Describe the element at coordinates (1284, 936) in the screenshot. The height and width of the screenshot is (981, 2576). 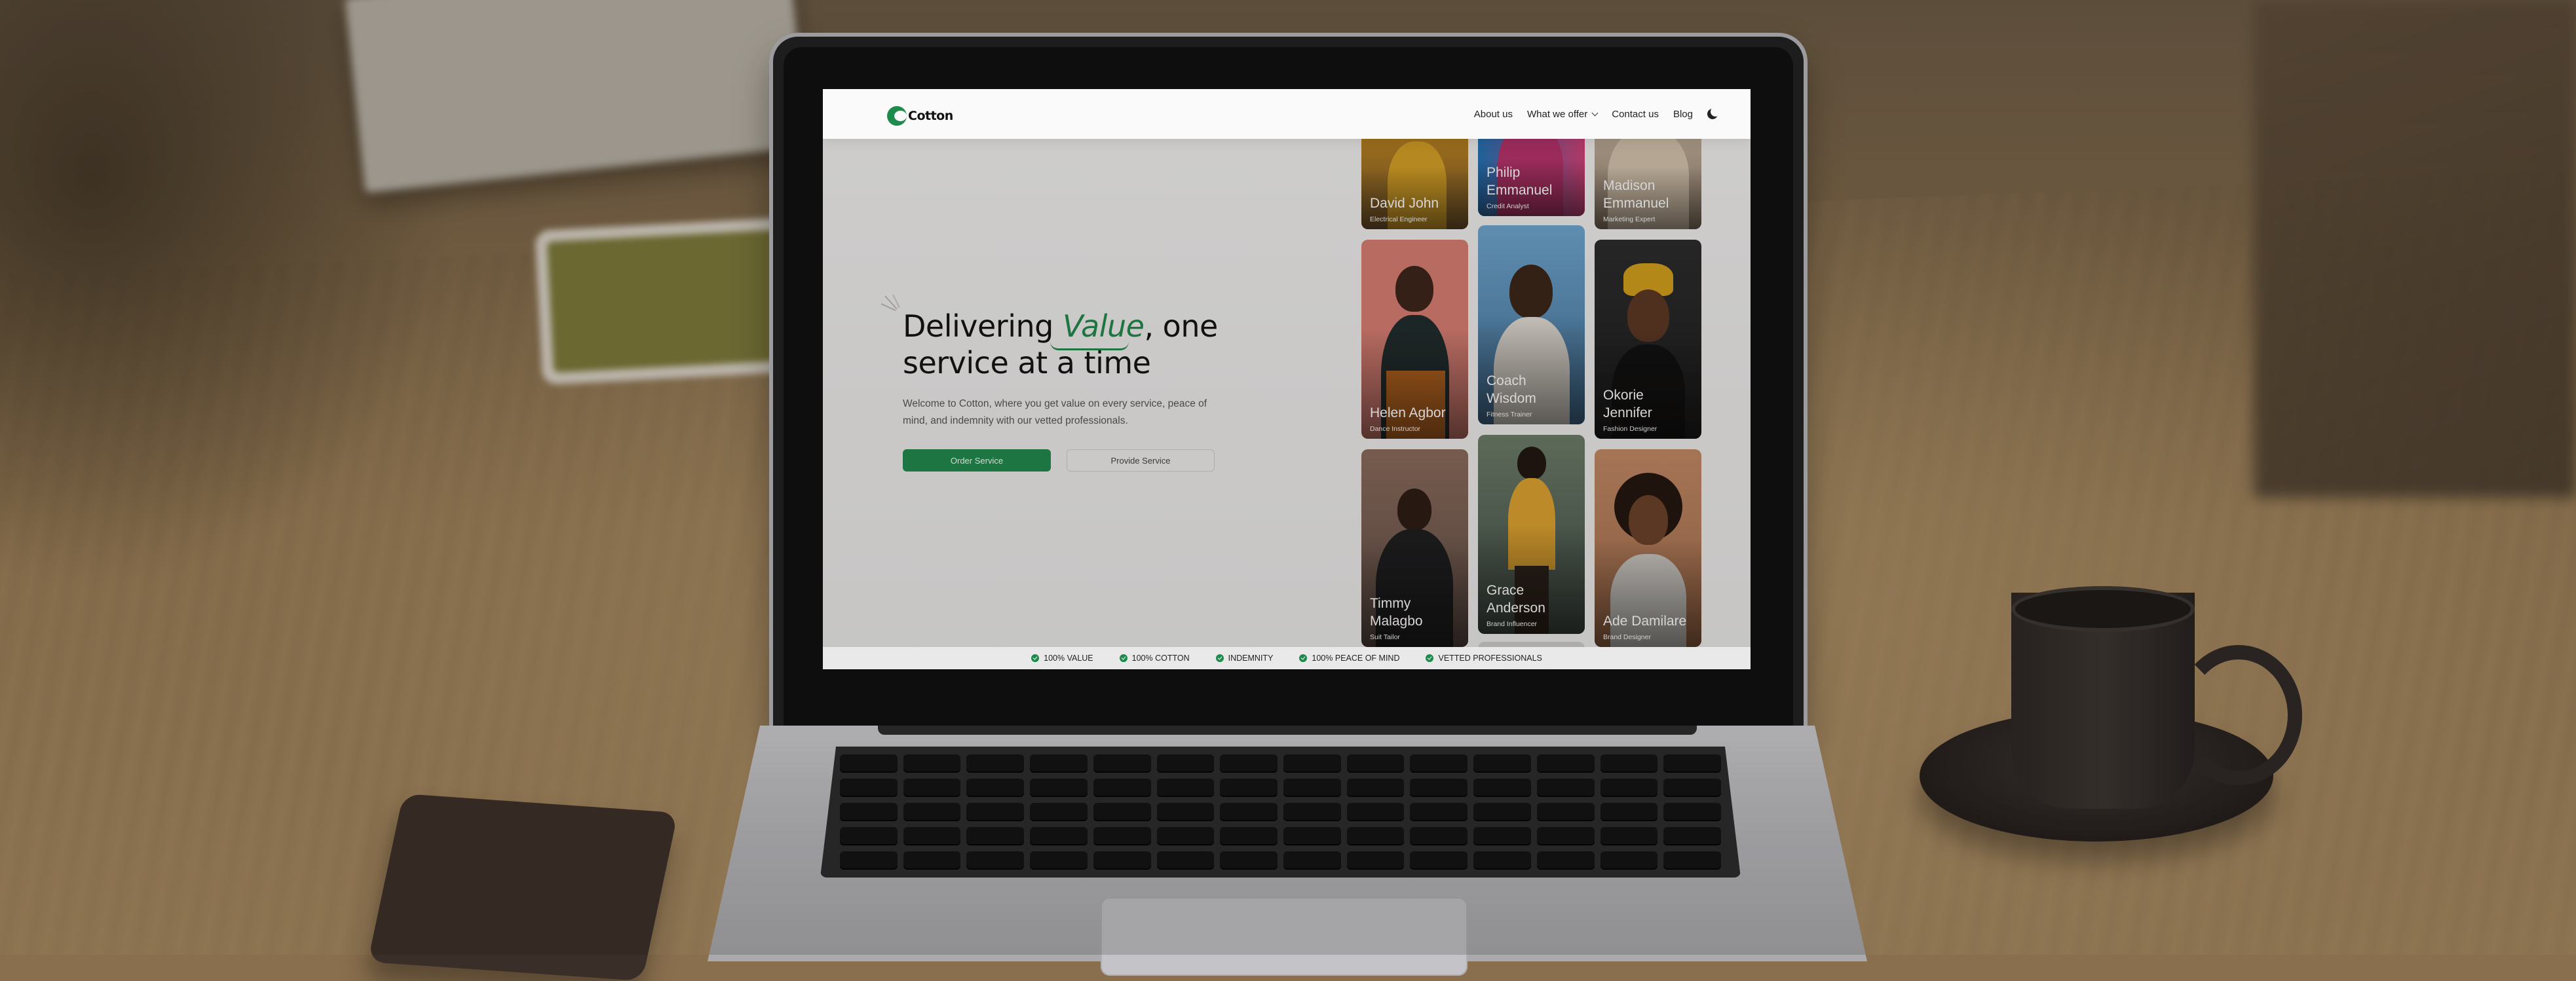
I see `laptop-trackpad` at that location.